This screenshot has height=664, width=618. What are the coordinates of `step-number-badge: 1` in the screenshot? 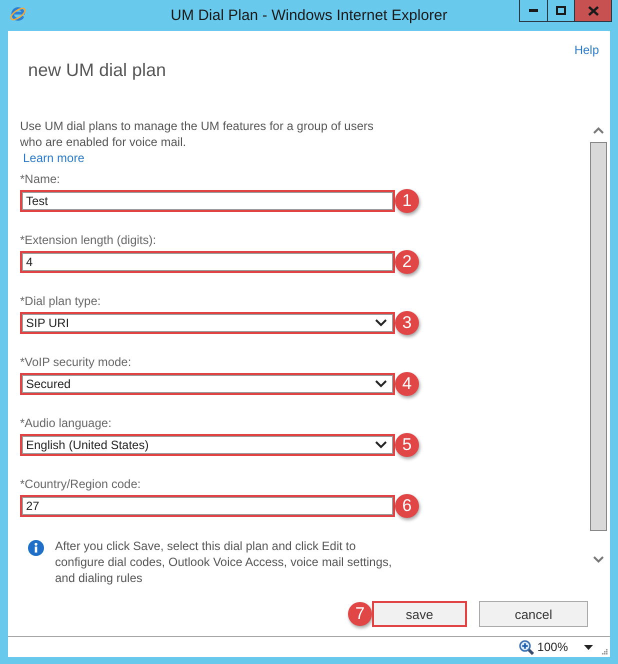 It's located at (407, 201).